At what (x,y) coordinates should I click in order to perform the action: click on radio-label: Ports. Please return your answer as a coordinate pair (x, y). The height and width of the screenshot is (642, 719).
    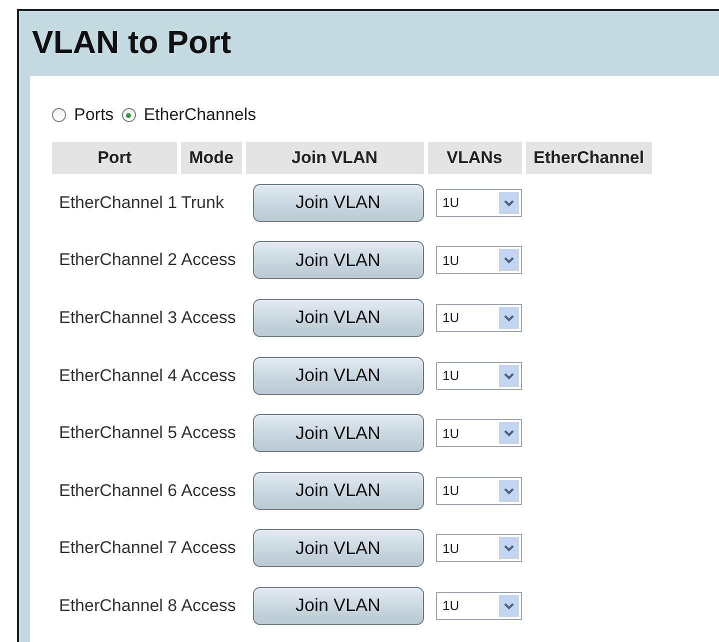
    Looking at the image, I should click on (94, 115).